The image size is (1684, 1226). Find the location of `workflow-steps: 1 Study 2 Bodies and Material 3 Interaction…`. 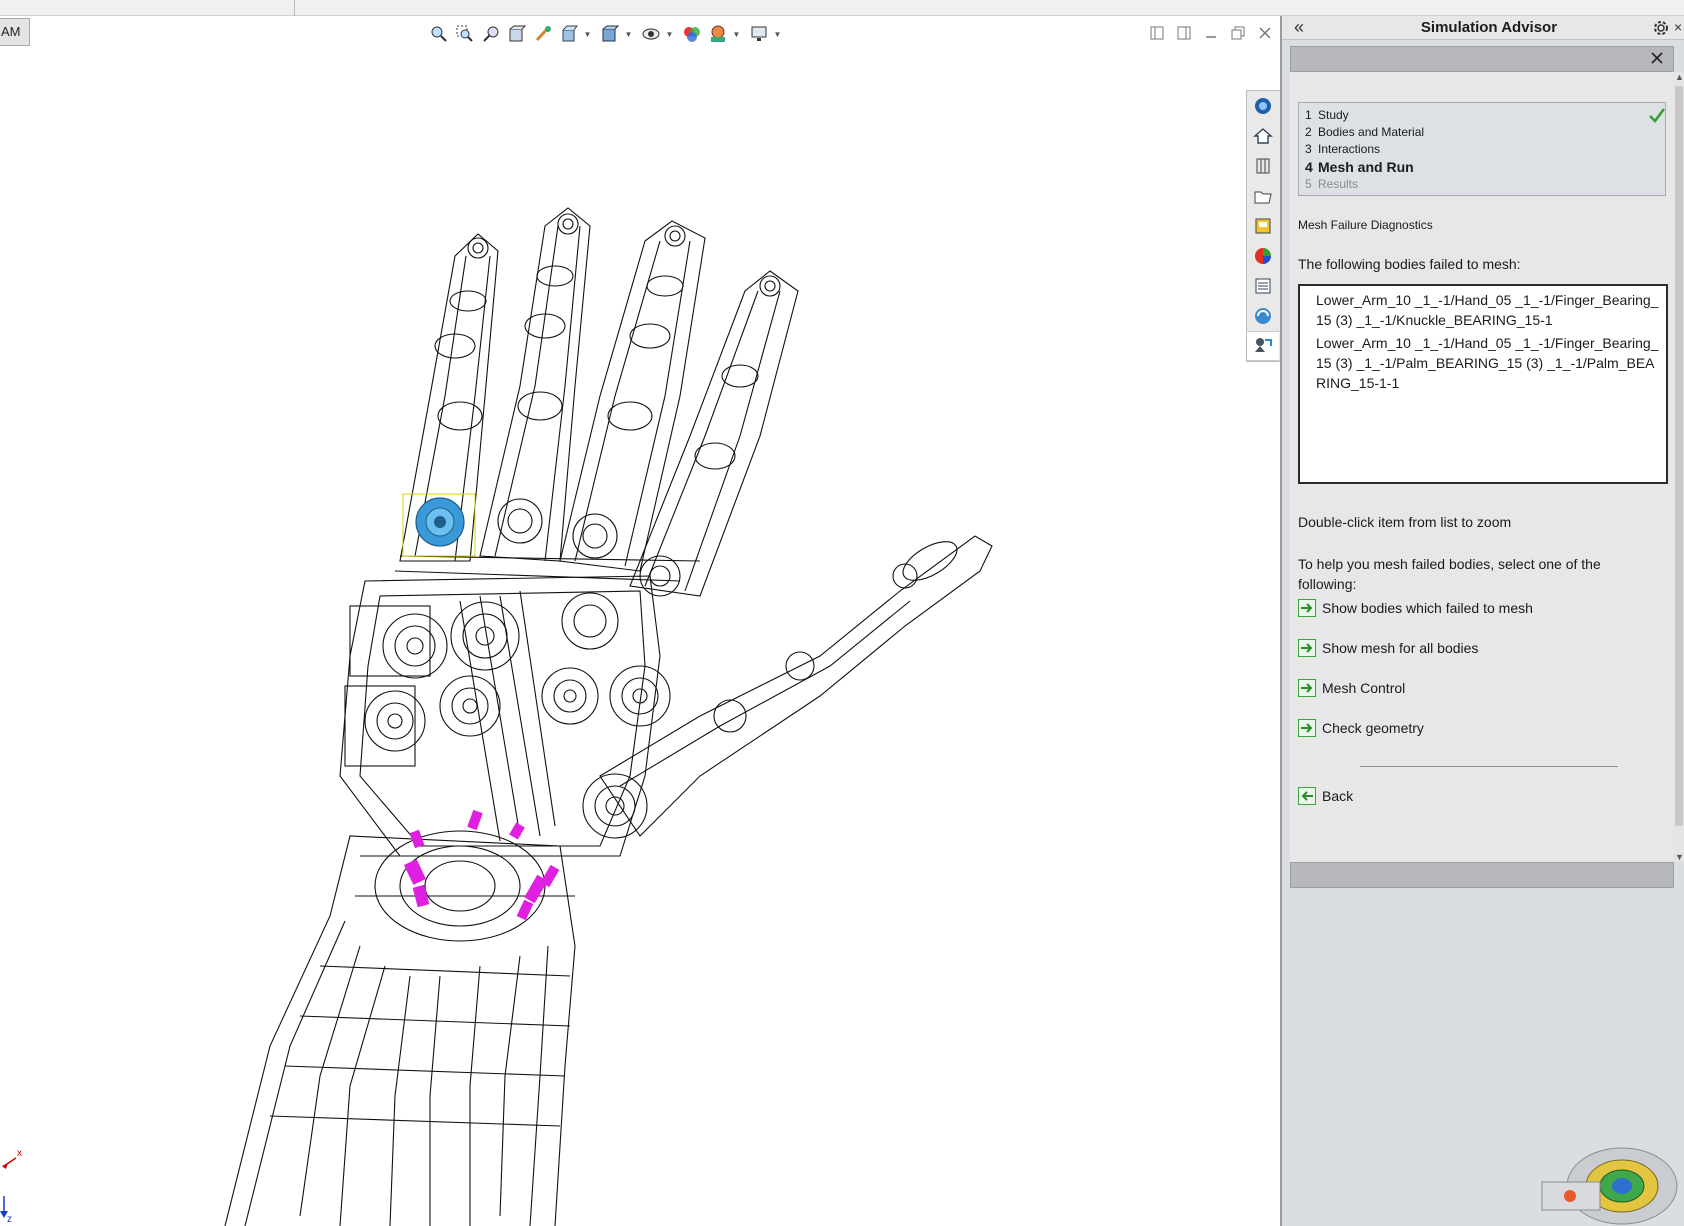

workflow-steps: 1 Study 2 Bodies and Material 3 Interaction… is located at coordinates (1482, 149).